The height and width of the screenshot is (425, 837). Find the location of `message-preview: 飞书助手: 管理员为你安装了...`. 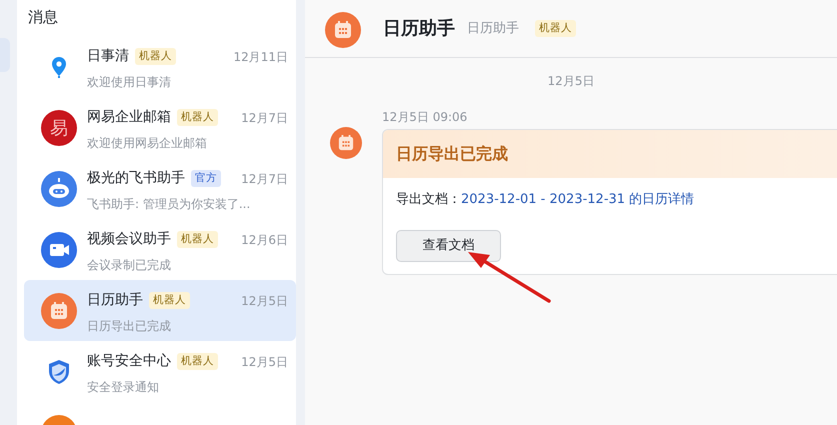

message-preview: 飞书助手: 管理员为你安装了... is located at coordinates (169, 204).